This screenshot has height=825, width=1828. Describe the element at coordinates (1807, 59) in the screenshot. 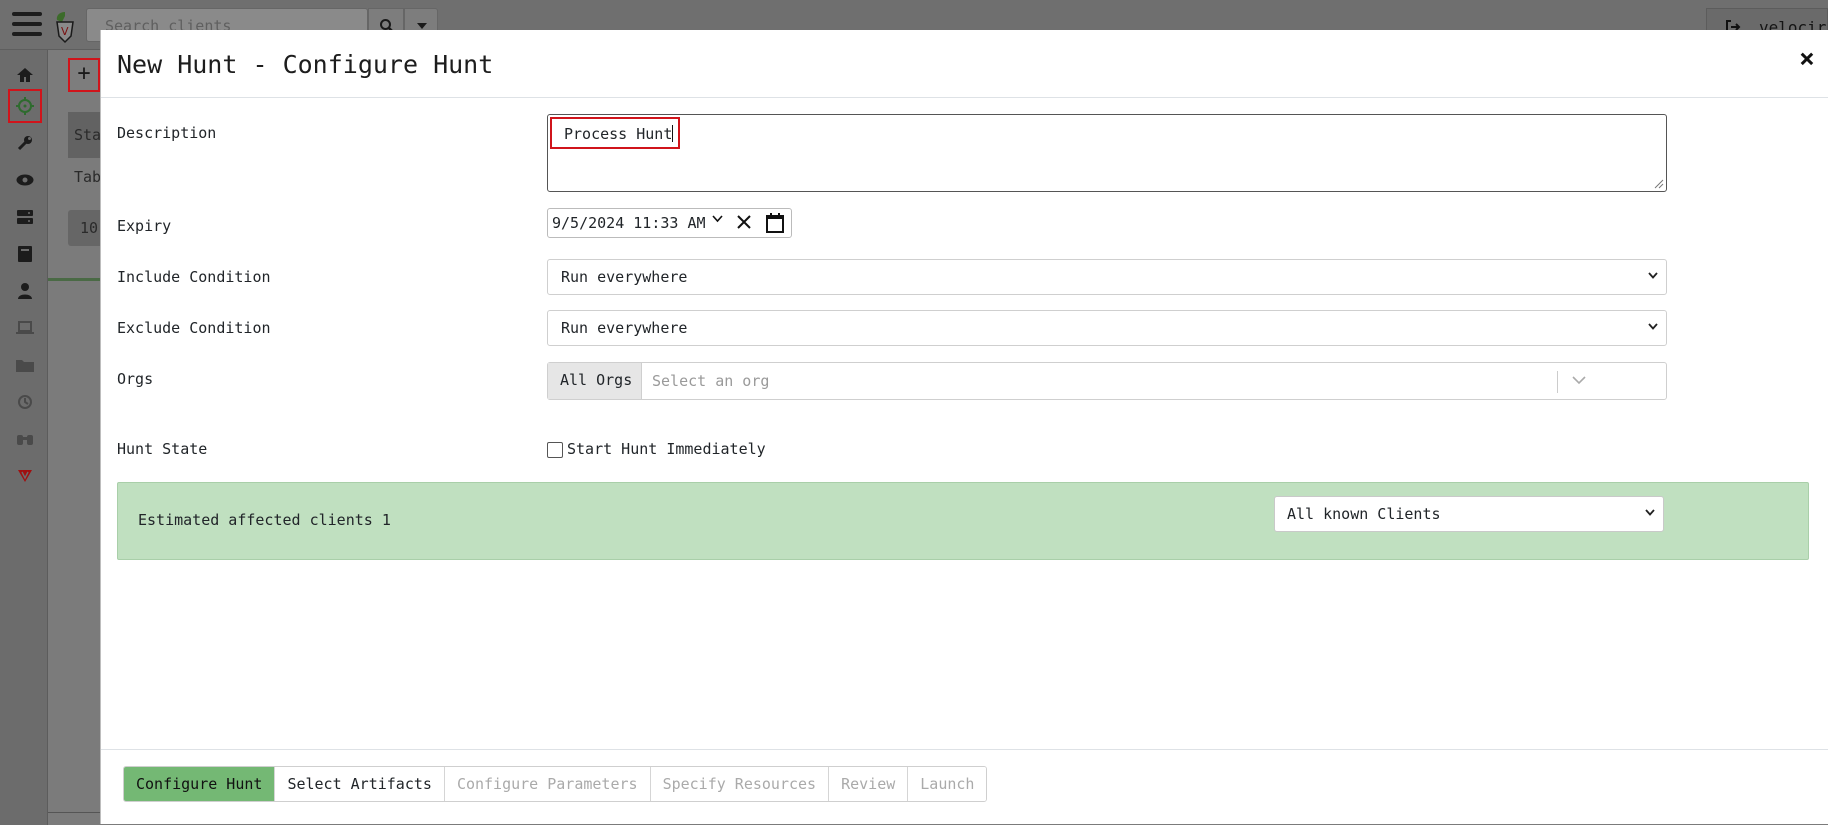

I see `close-icon: ×` at that location.